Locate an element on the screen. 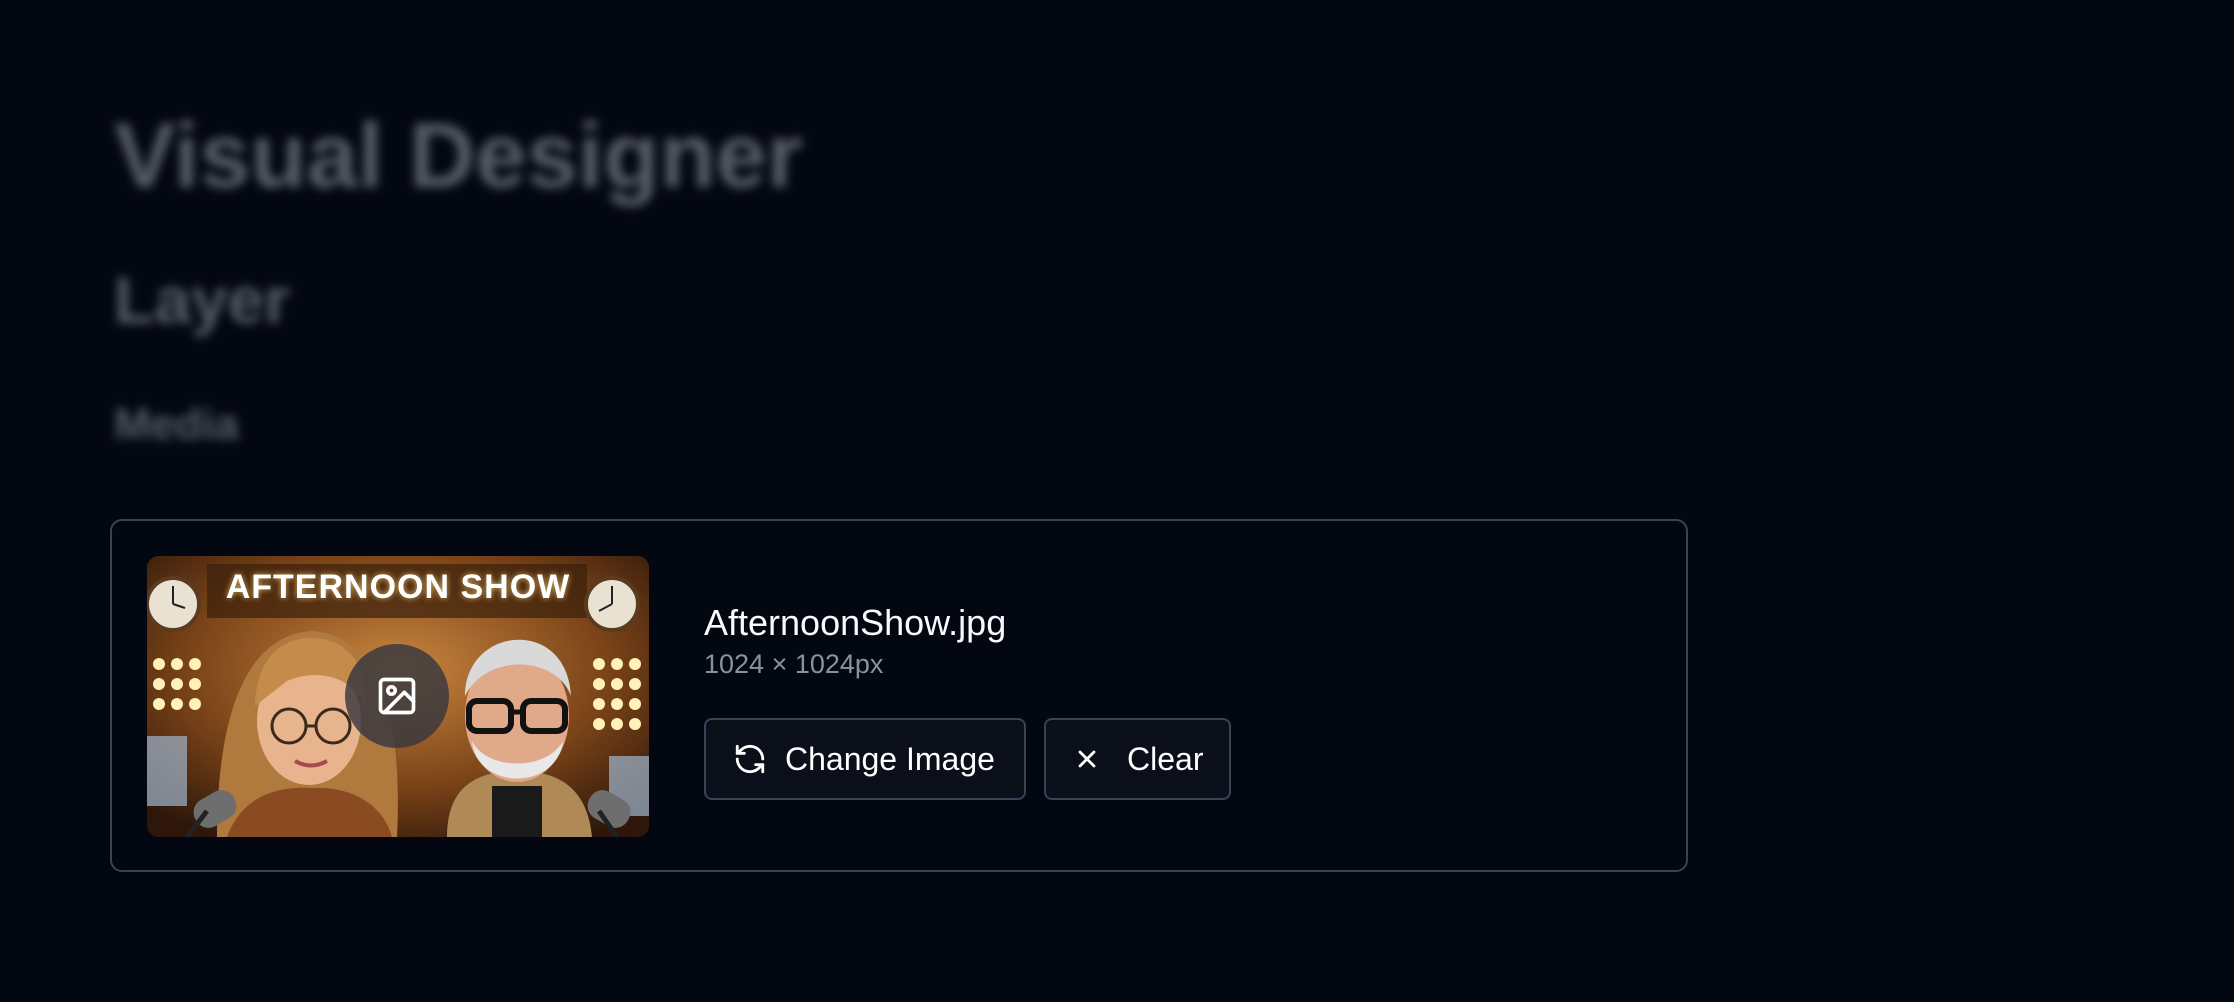 The width and height of the screenshot is (2234, 1002). page-title: Visual Designer is located at coordinates (458, 156).